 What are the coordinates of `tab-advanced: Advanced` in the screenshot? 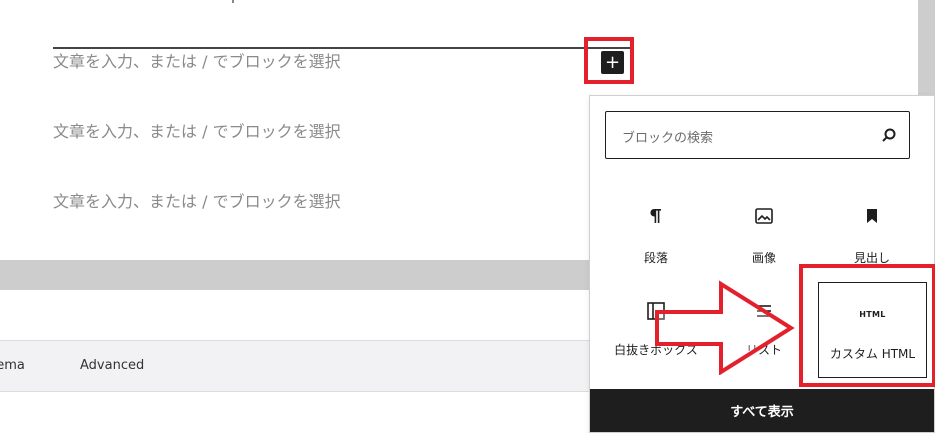 It's located at (112, 365).